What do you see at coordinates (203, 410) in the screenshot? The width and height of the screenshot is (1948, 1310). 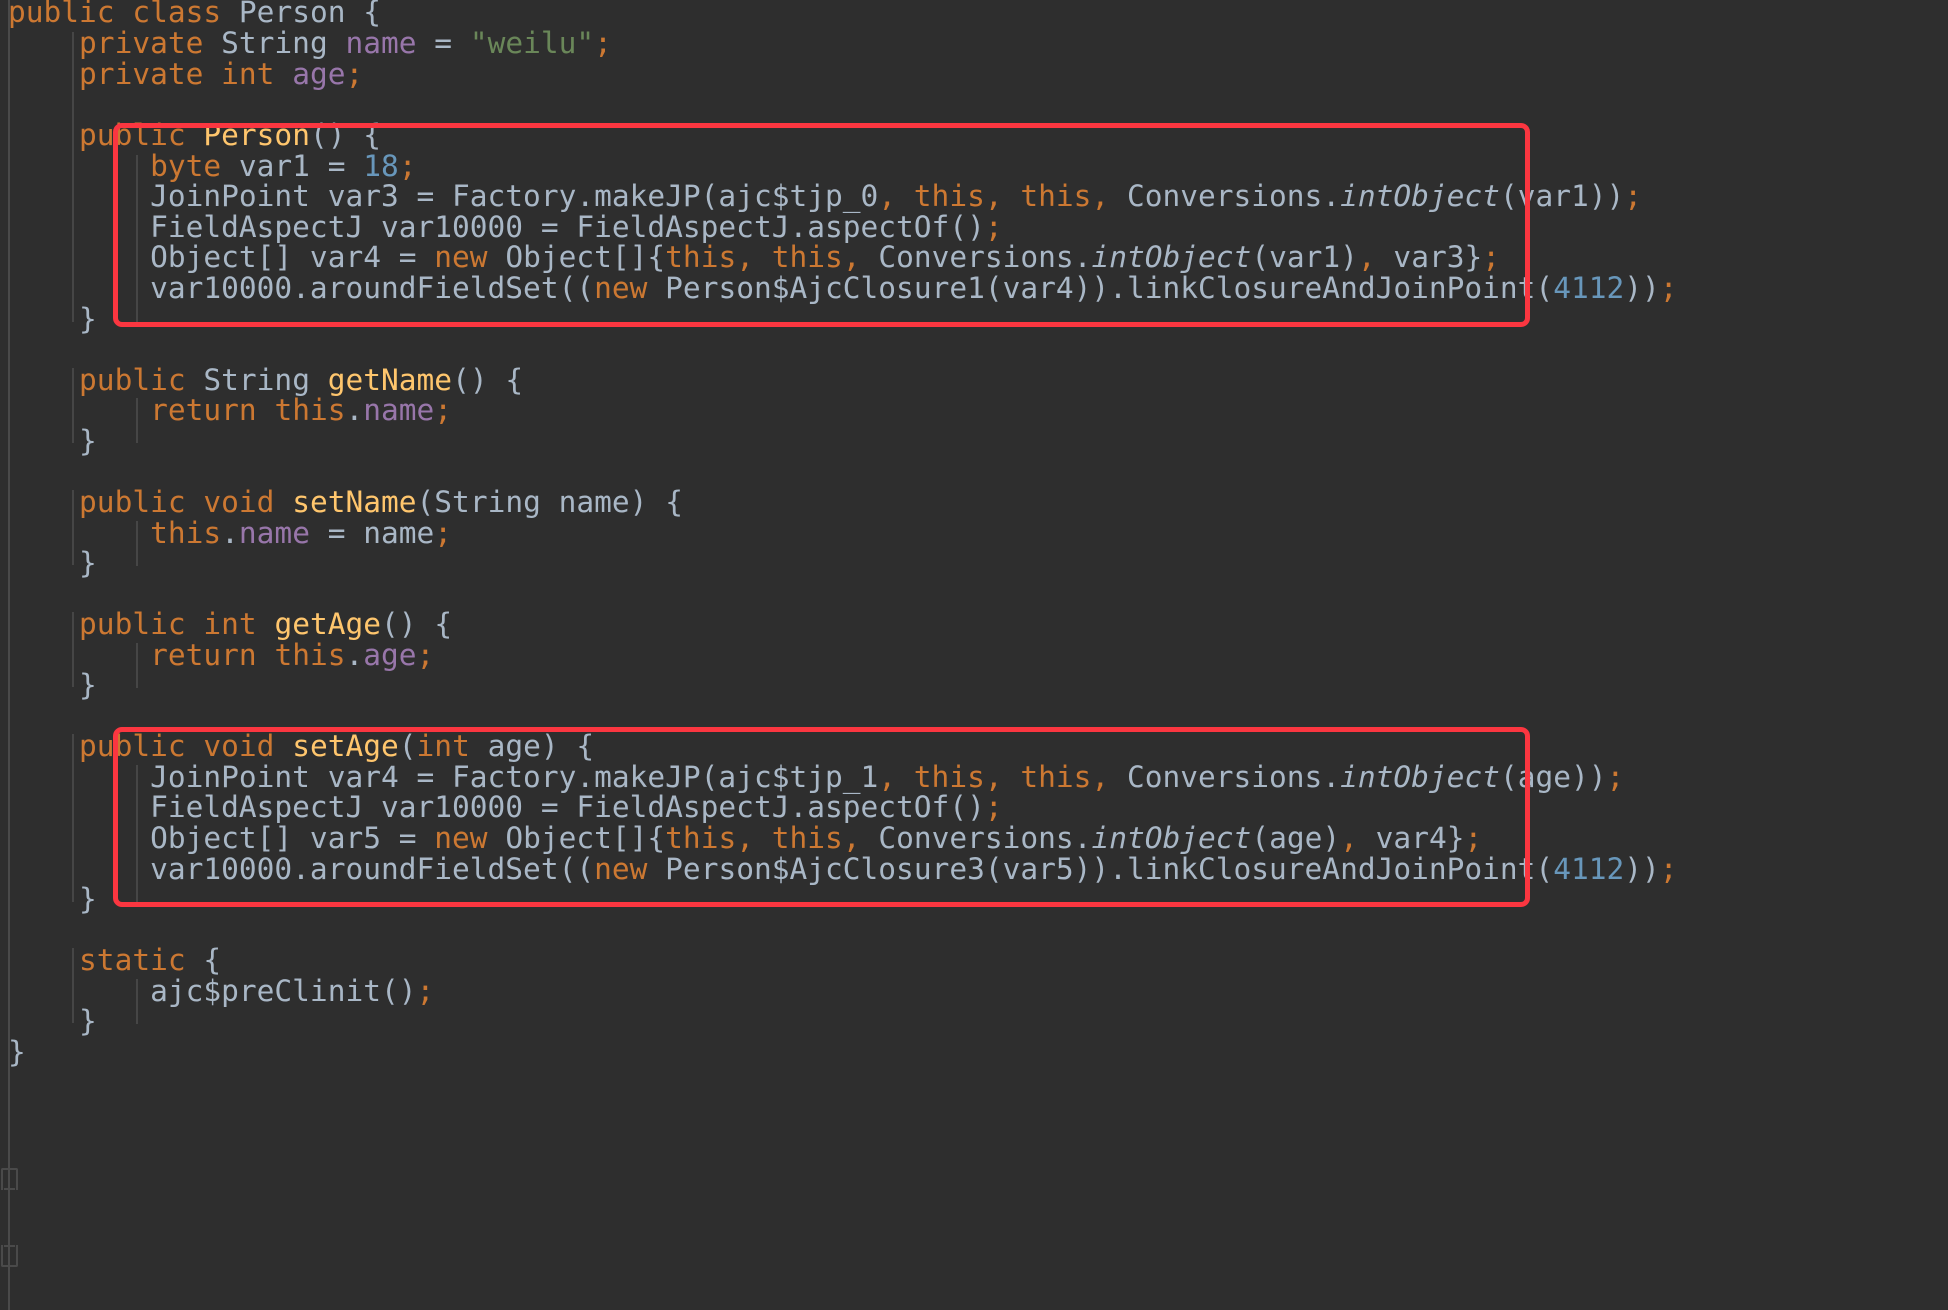 I see `code-token: return` at bounding box center [203, 410].